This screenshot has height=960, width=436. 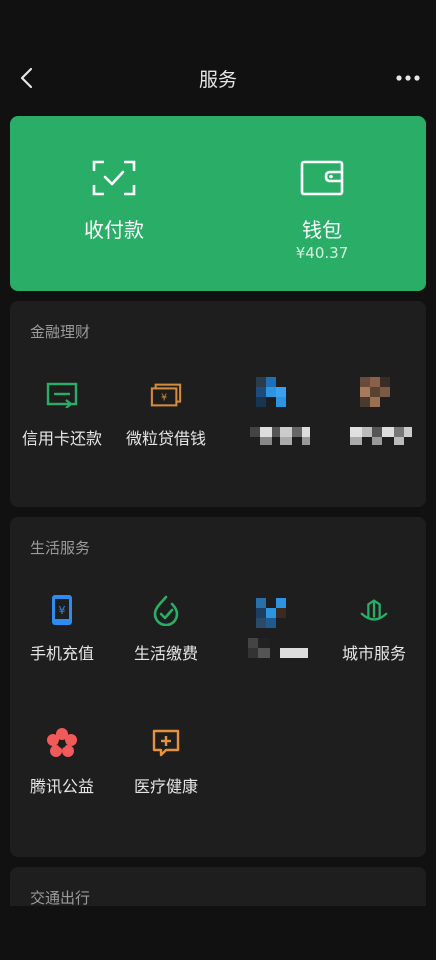 I want to click on phone-topup-item: ¥ 手机充值, so click(x=62, y=634).